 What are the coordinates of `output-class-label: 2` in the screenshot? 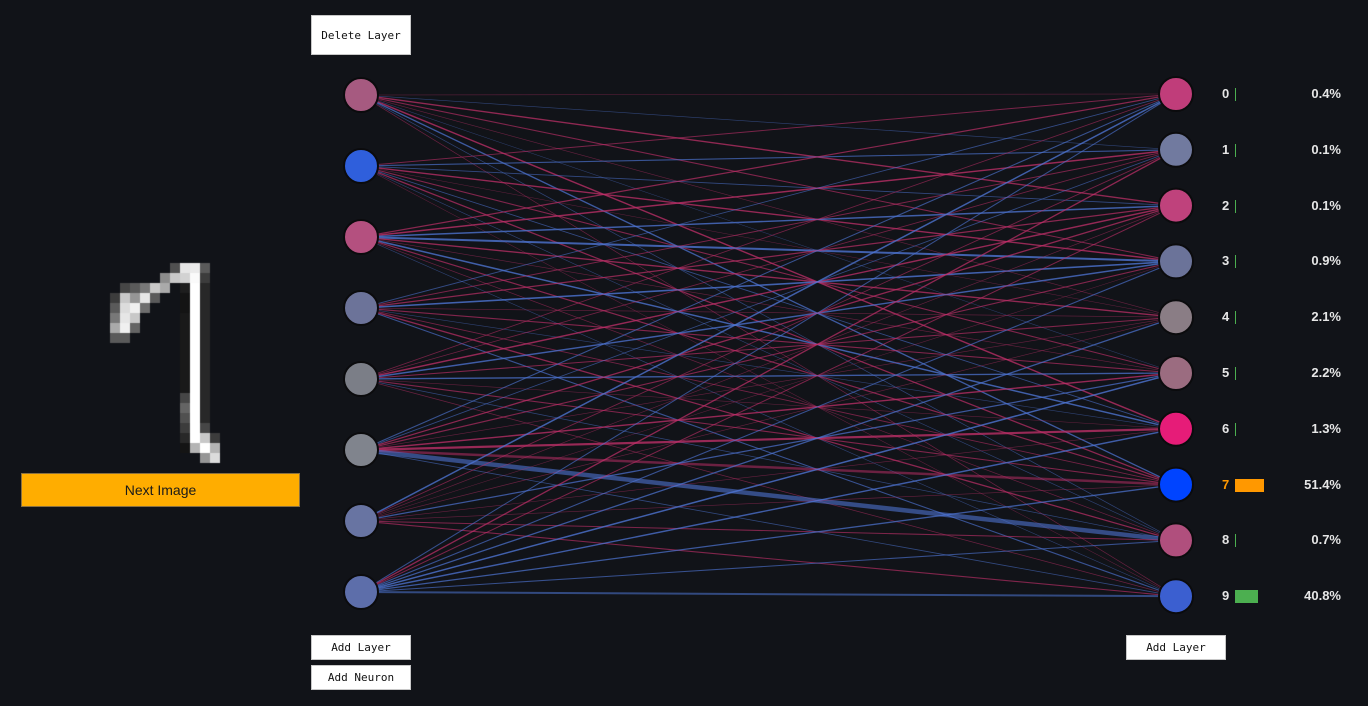 It's located at (1226, 205).